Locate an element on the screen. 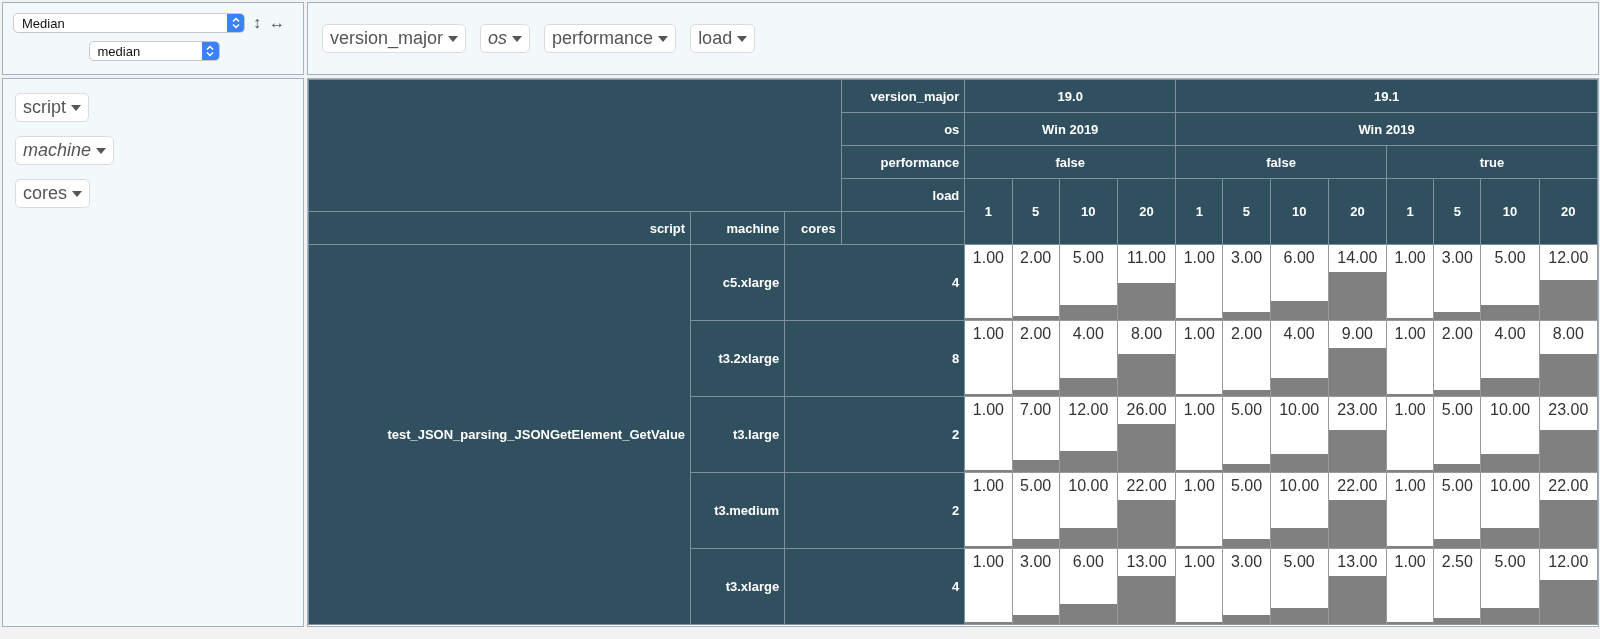 This screenshot has height=639, width=1600. row-order-toggle: ↕ is located at coordinates (257, 23).